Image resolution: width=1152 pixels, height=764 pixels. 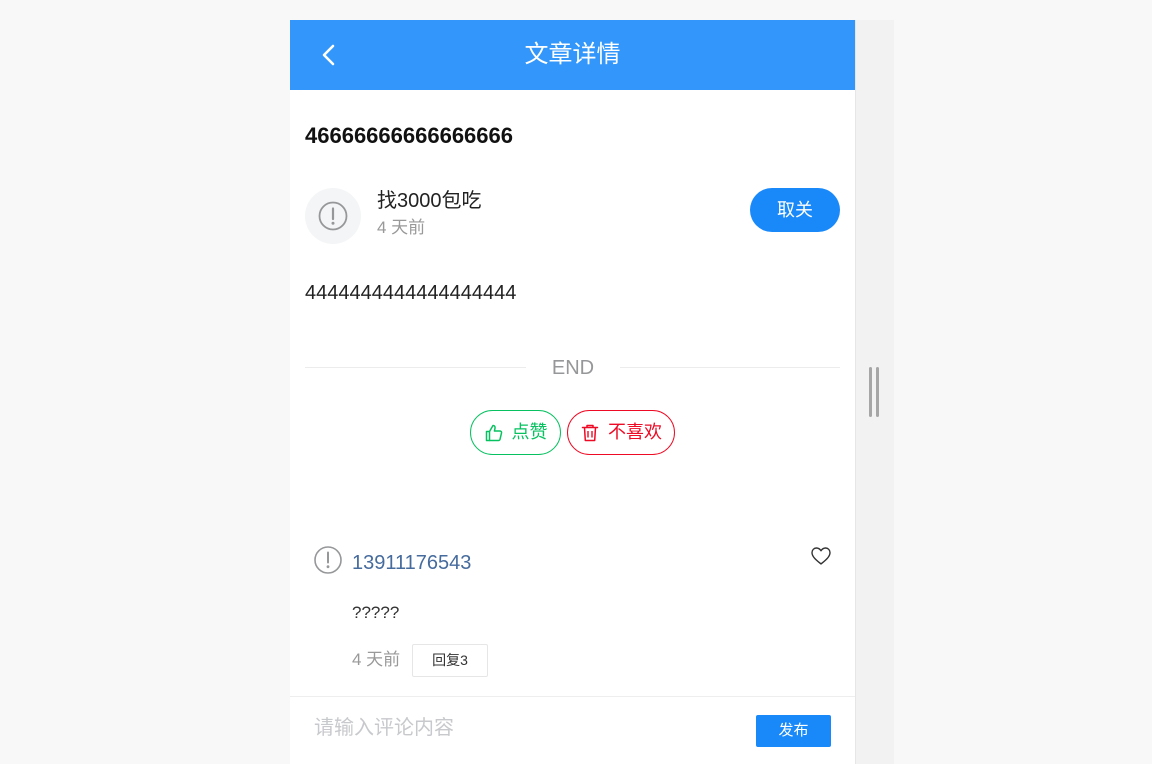 I want to click on comment-time: 4 天前, so click(x=376, y=659).